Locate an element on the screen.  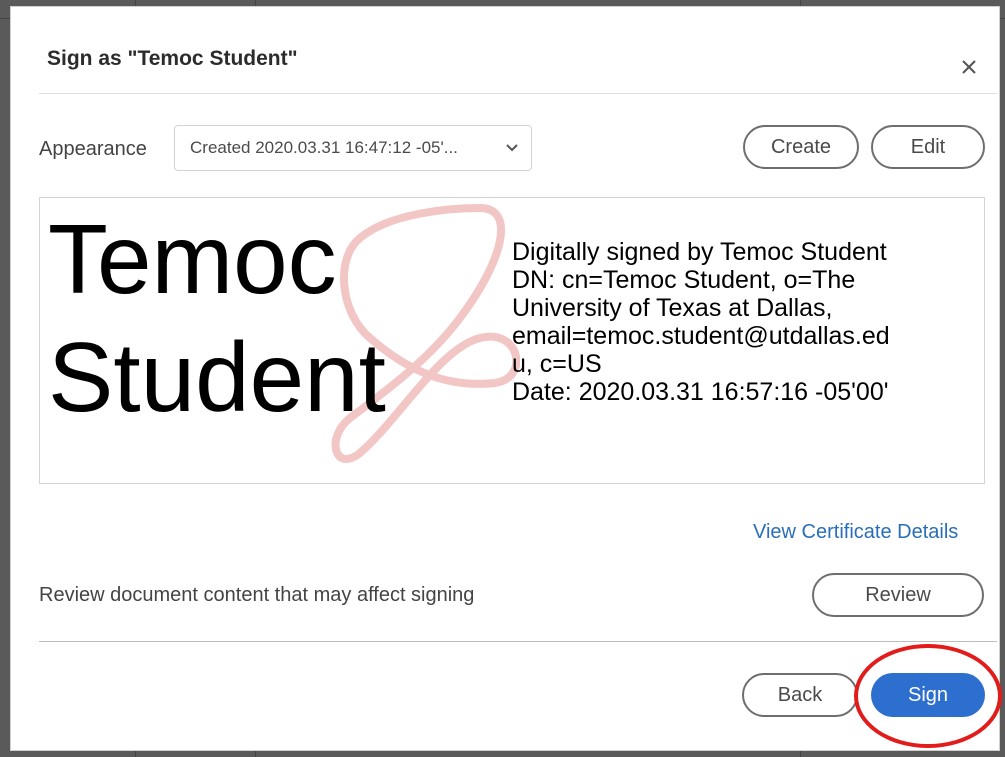
create-button: Create is located at coordinates (801, 147).